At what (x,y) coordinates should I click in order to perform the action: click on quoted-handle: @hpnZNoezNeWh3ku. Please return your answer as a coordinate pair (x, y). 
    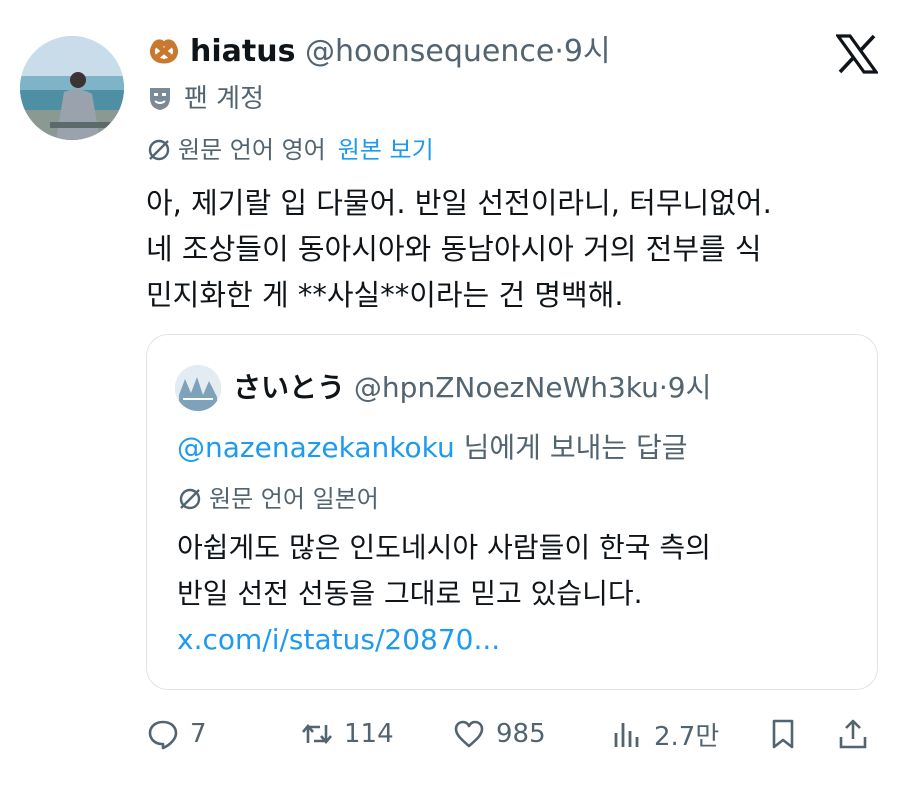
    Looking at the image, I should click on (506, 387).